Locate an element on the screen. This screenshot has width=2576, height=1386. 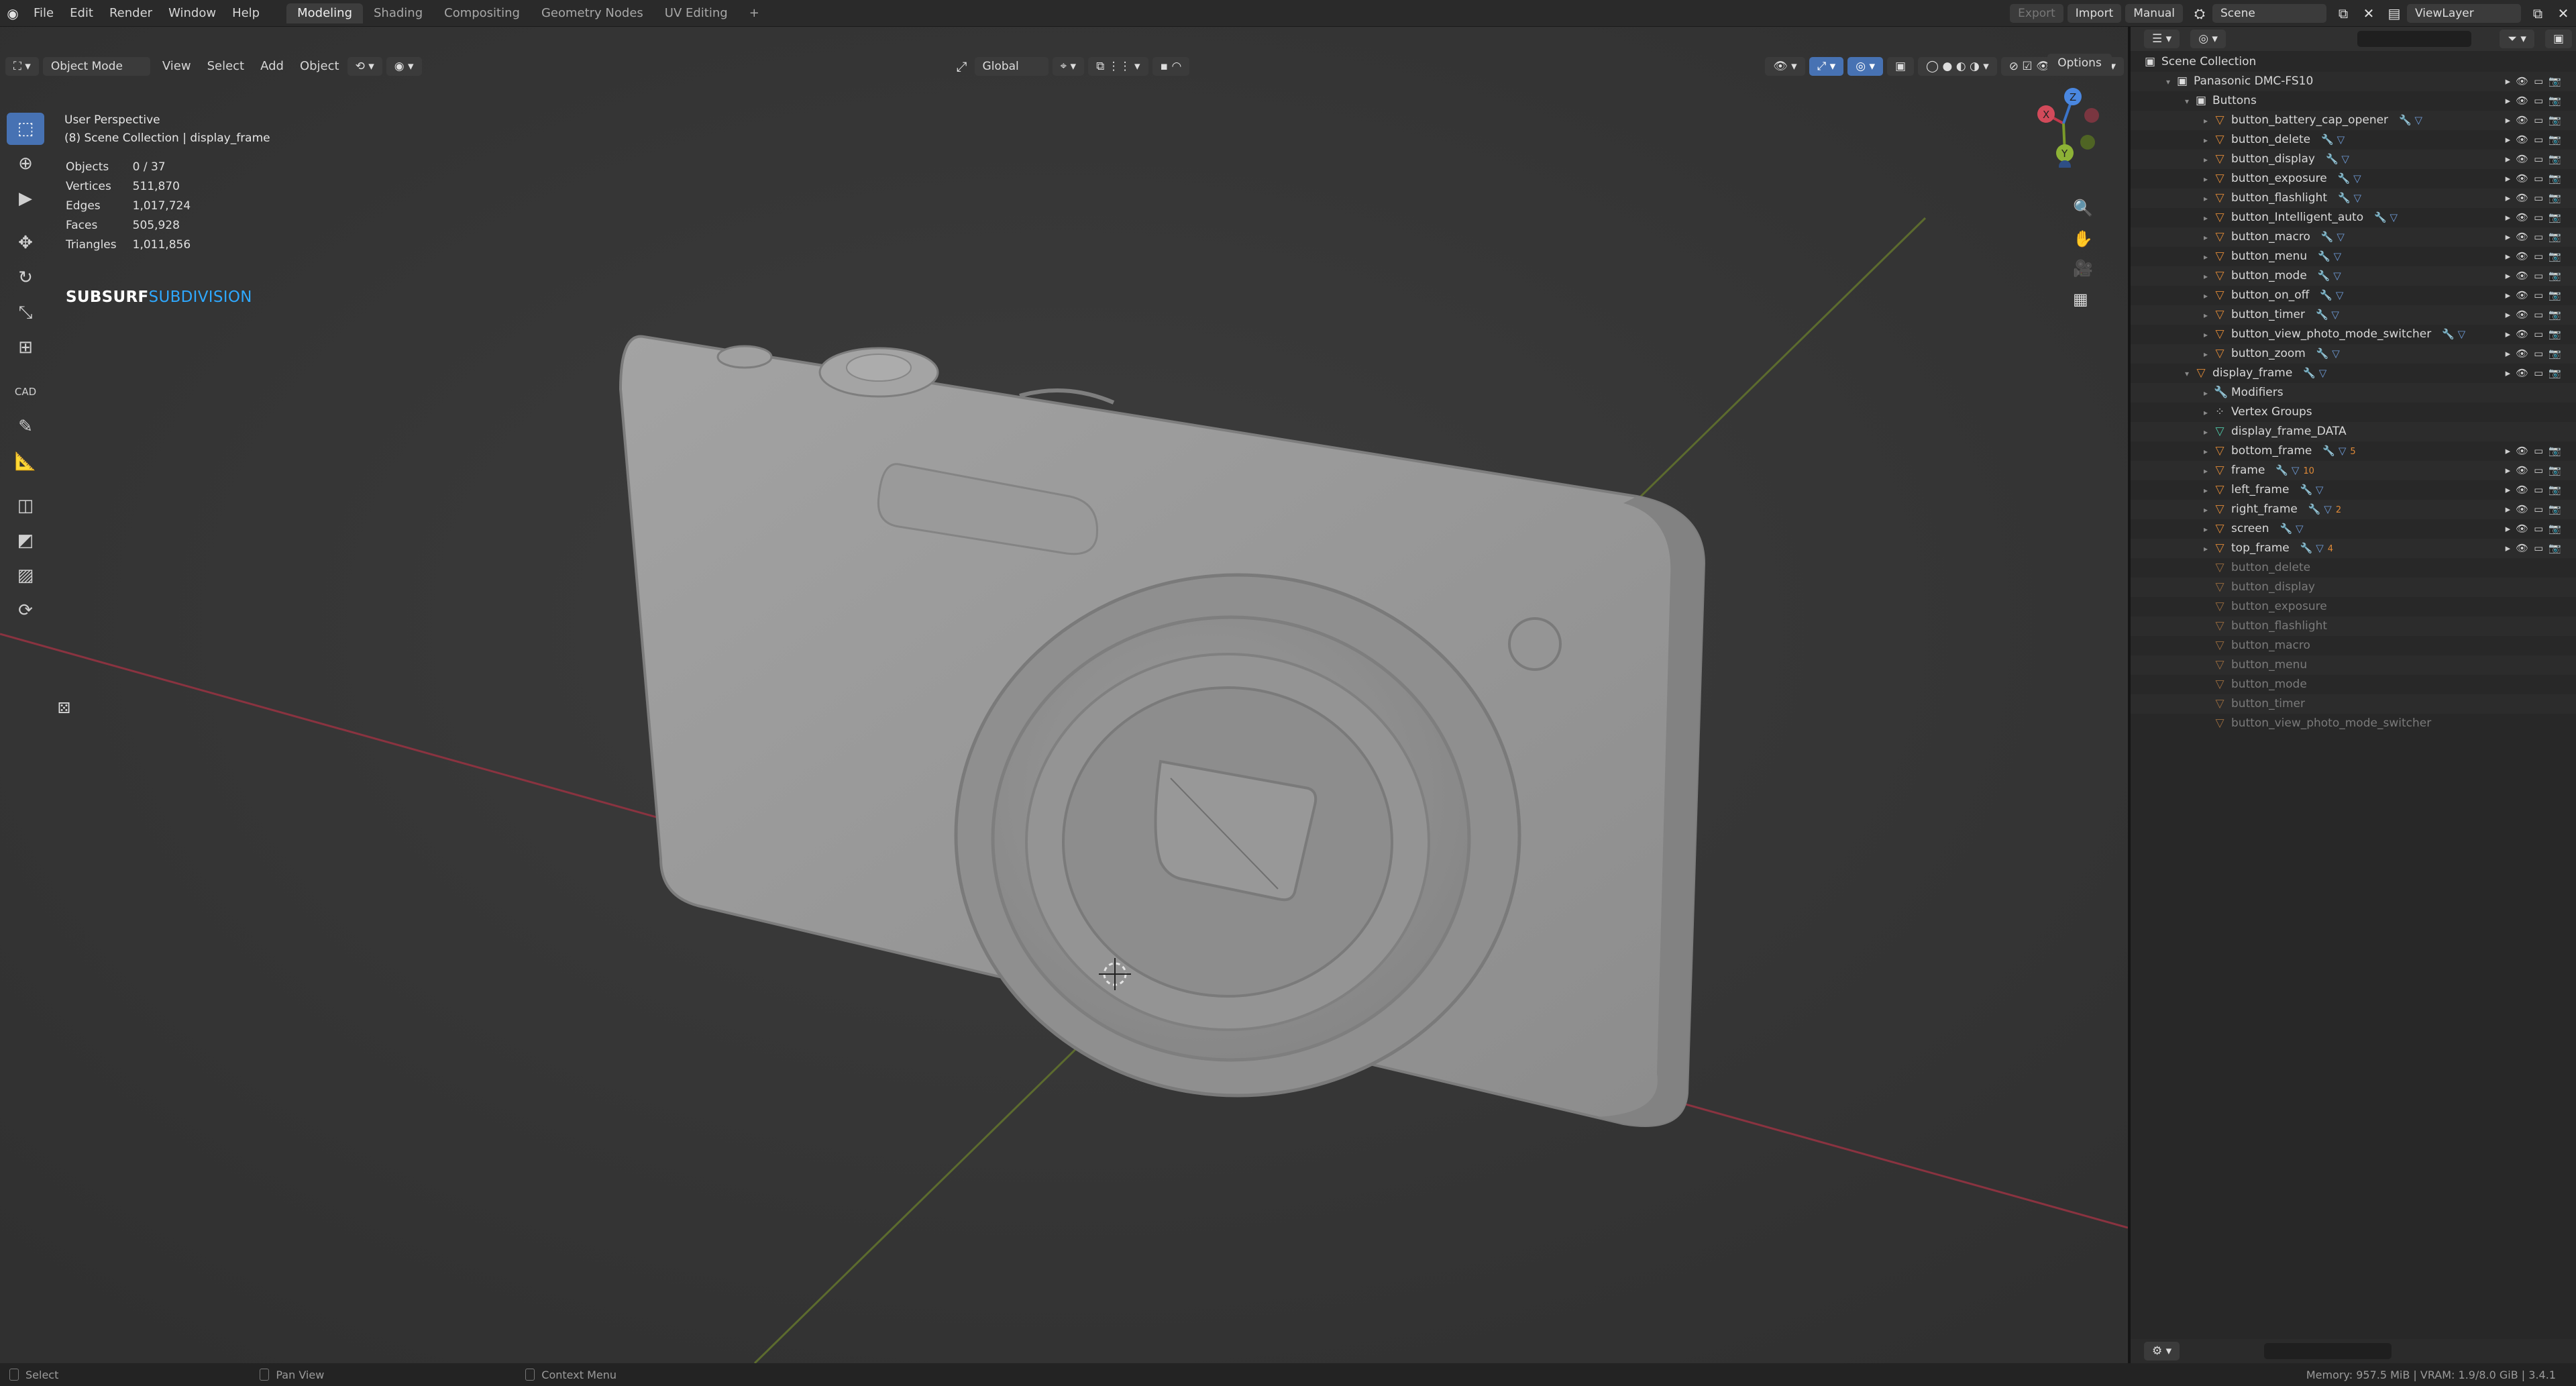
tab-geometry-nodes: Geometry Nodes is located at coordinates (592, 13).